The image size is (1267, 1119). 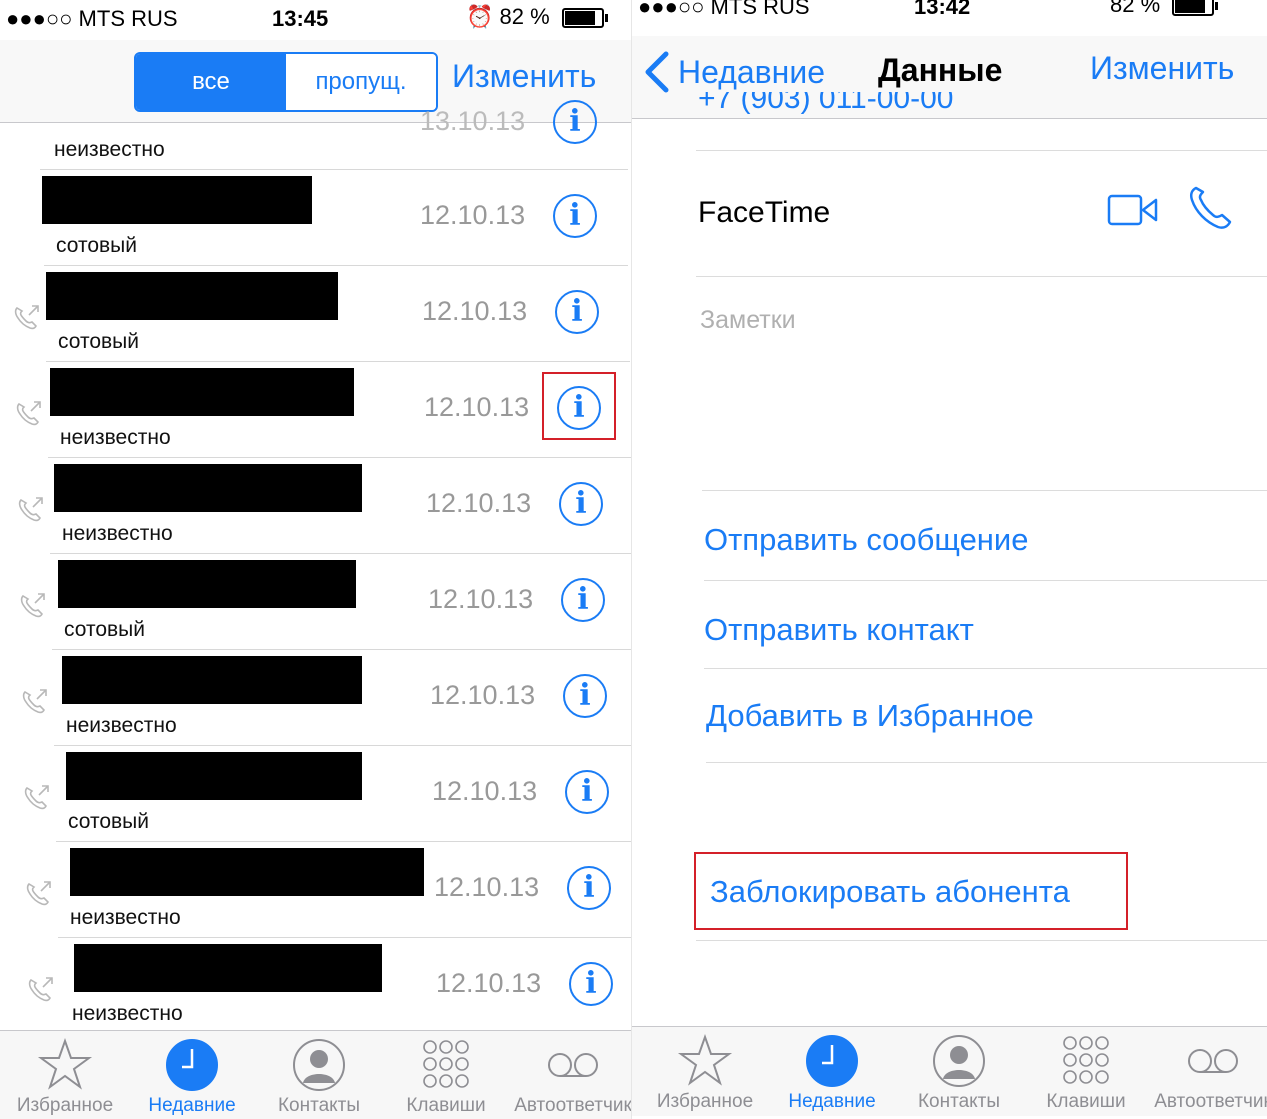 What do you see at coordinates (1211, 208) in the screenshot?
I see `facetime-audio-icon` at bounding box center [1211, 208].